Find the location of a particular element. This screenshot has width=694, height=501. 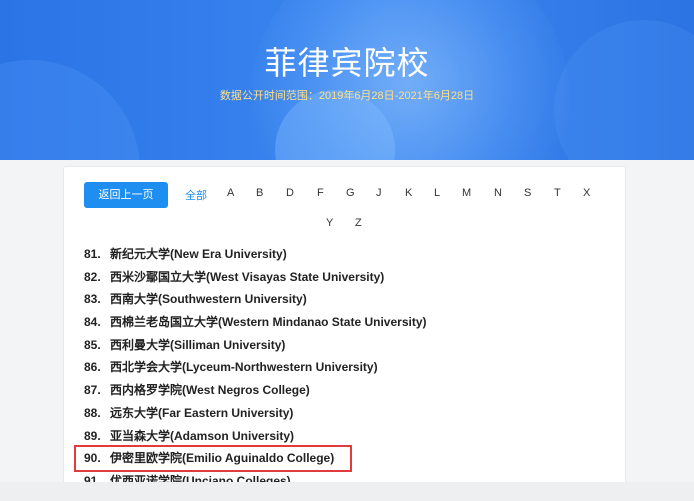

list-item-name: 新纪元大学(New Era University) is located at coordinates (198, 254).